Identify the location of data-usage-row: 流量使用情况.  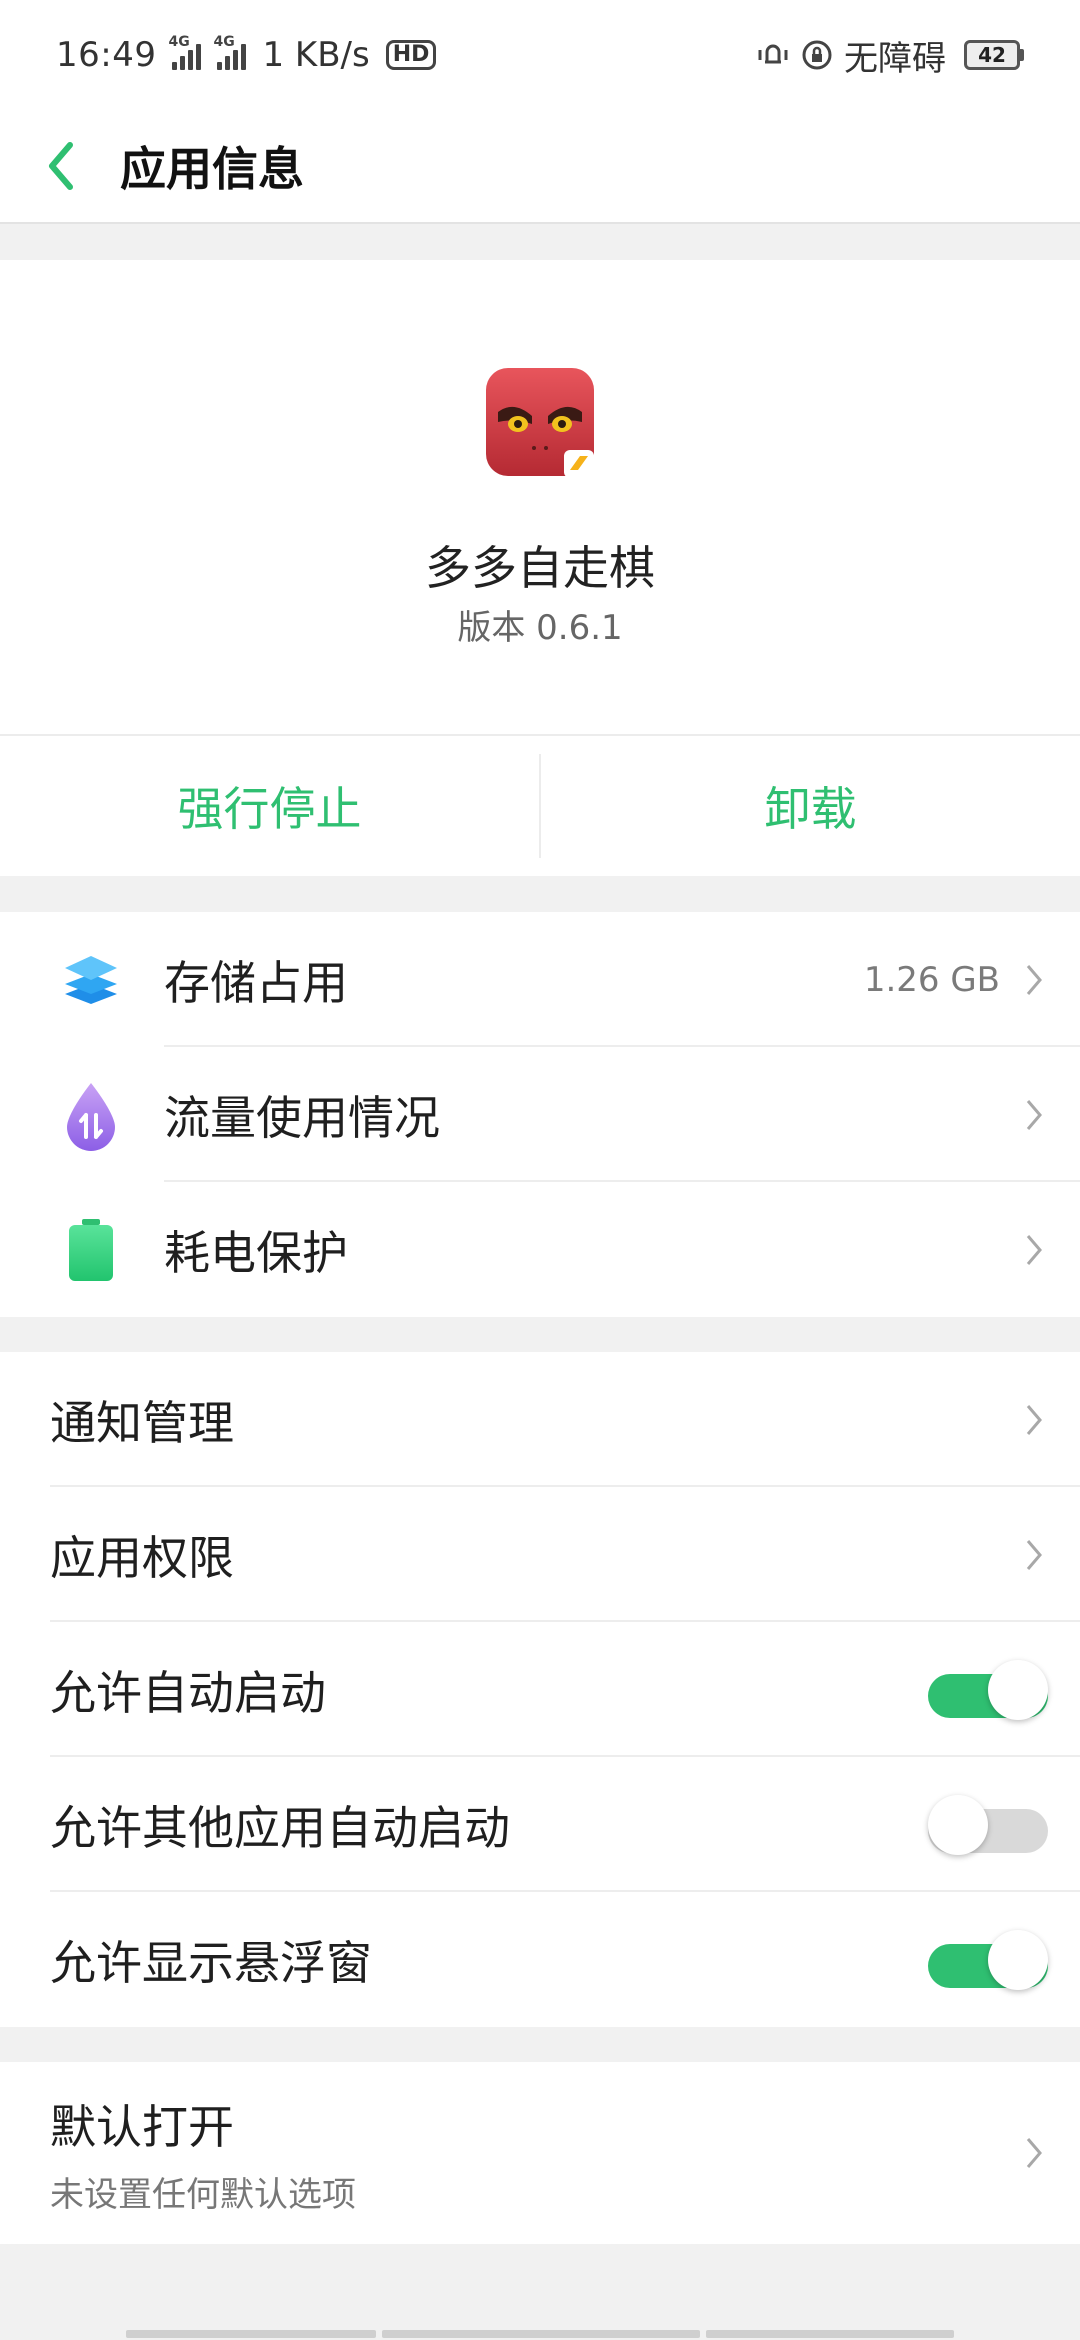
(540, 1114).